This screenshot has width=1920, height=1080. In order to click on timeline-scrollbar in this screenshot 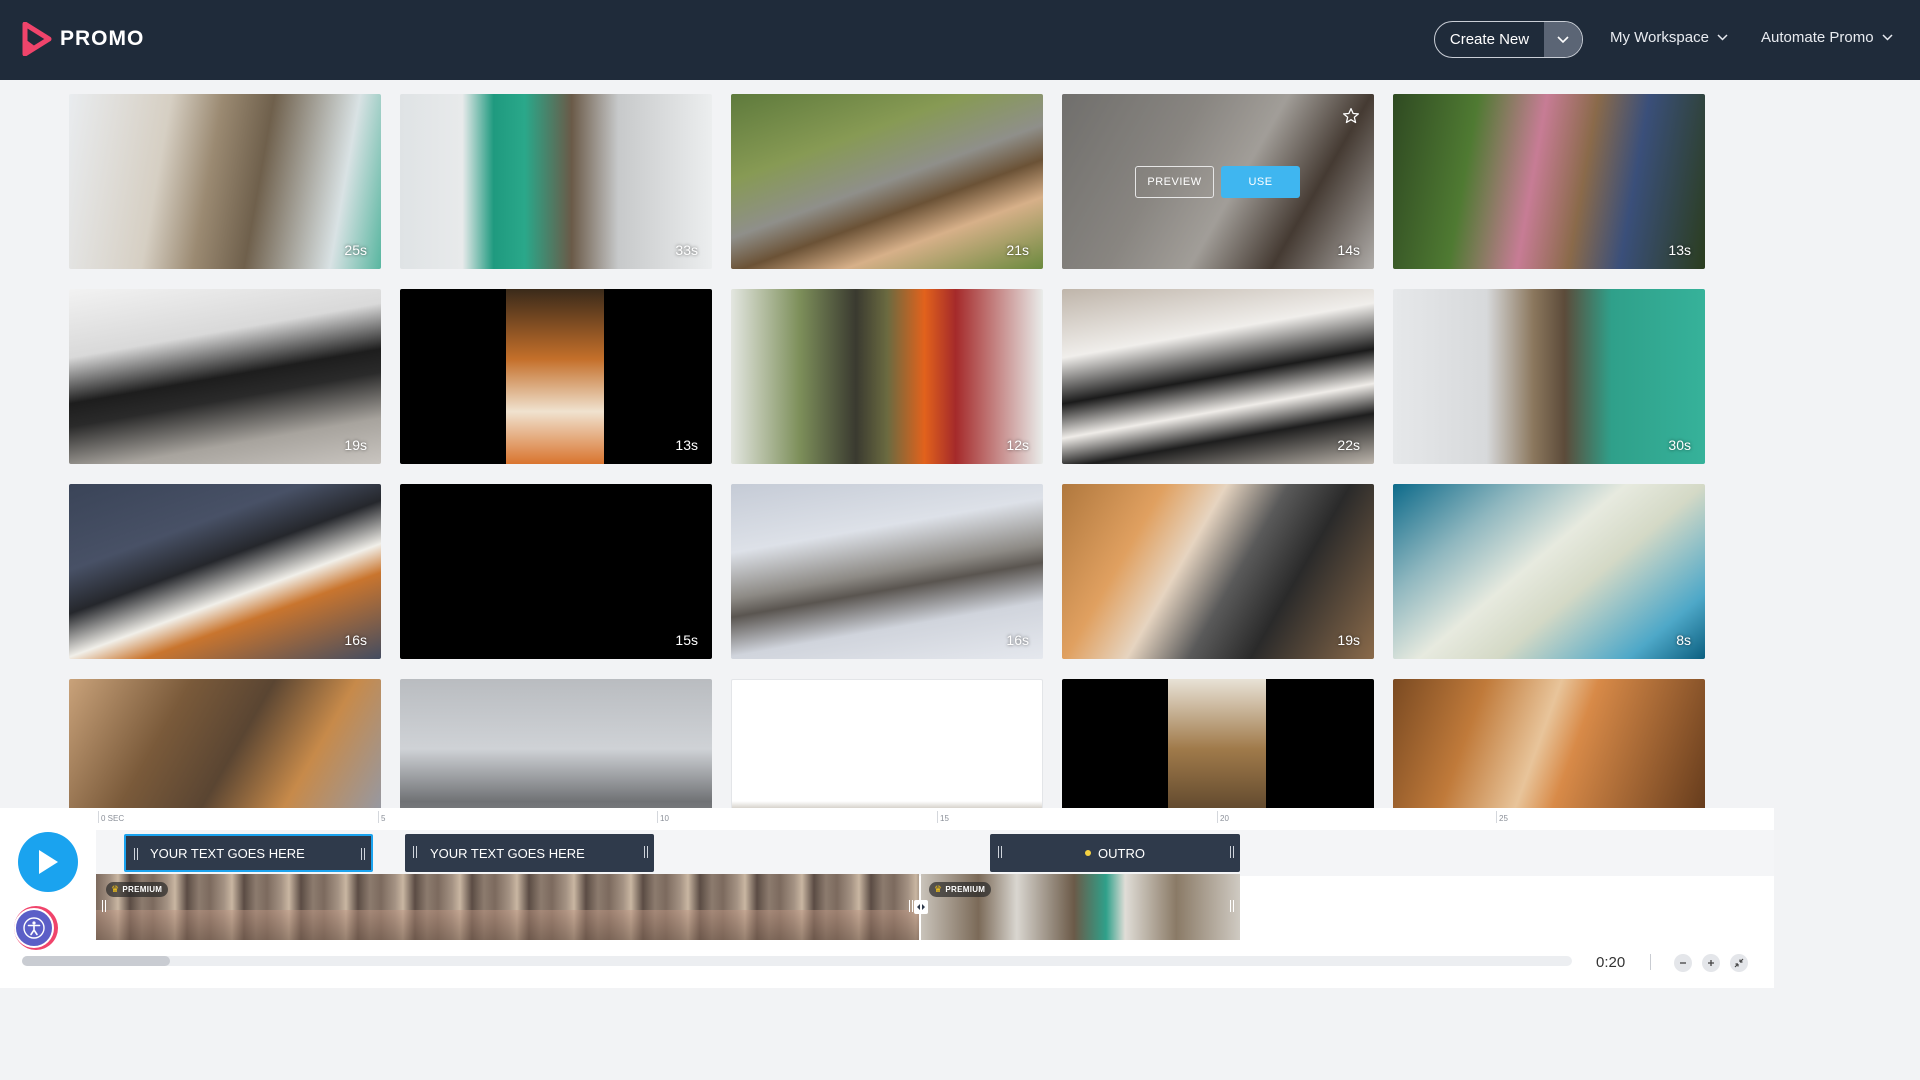, I will do `click(797, 961)`.